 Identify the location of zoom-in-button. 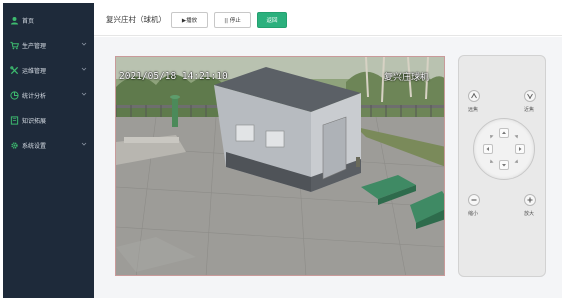
(530, 200).